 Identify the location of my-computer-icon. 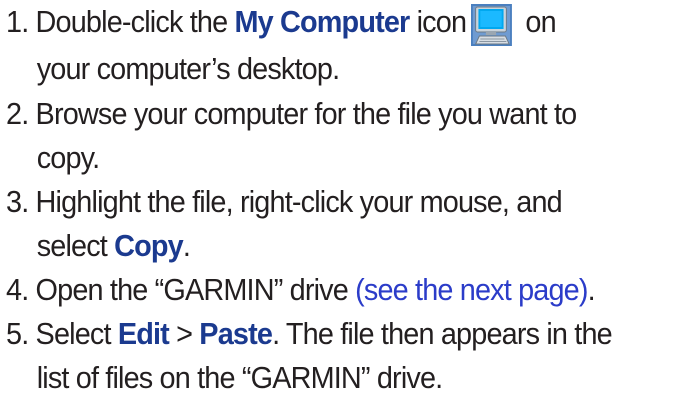
(491, 25).